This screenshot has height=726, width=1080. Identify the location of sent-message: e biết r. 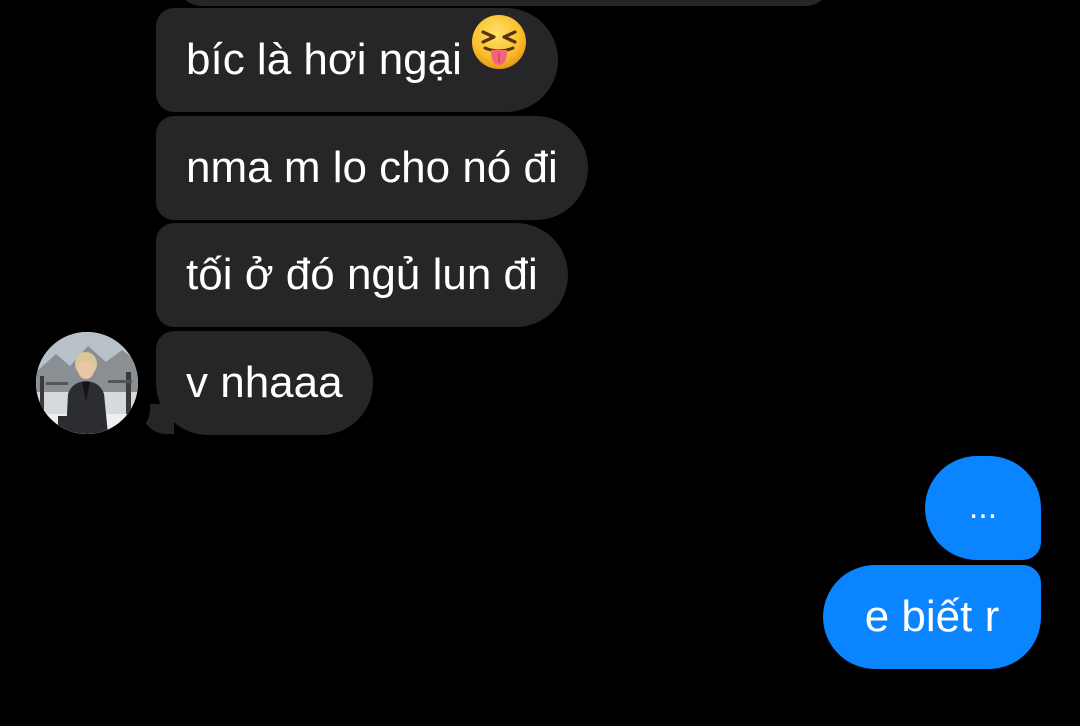
(932, 617).